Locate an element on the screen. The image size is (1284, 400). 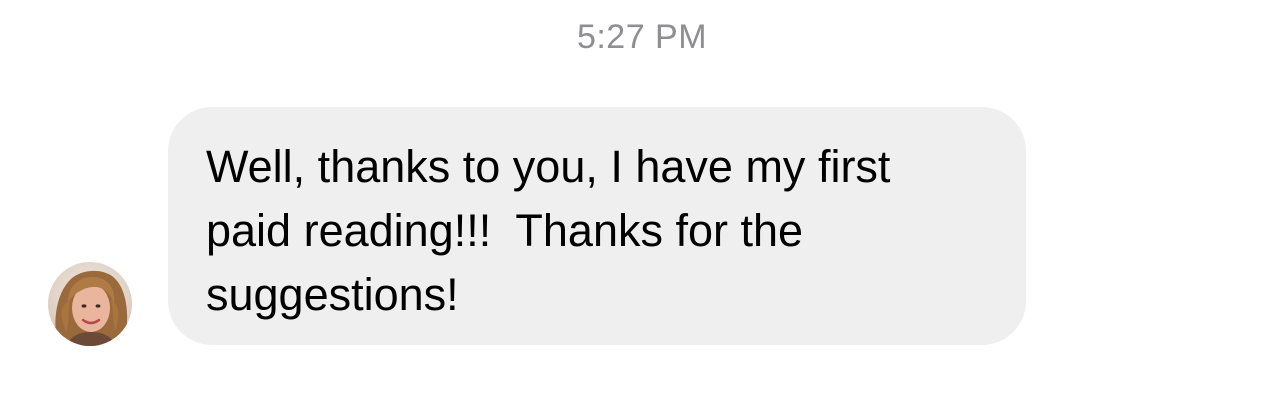
message-timestamp: 5:27 PM is located at coordinates (642, 37).